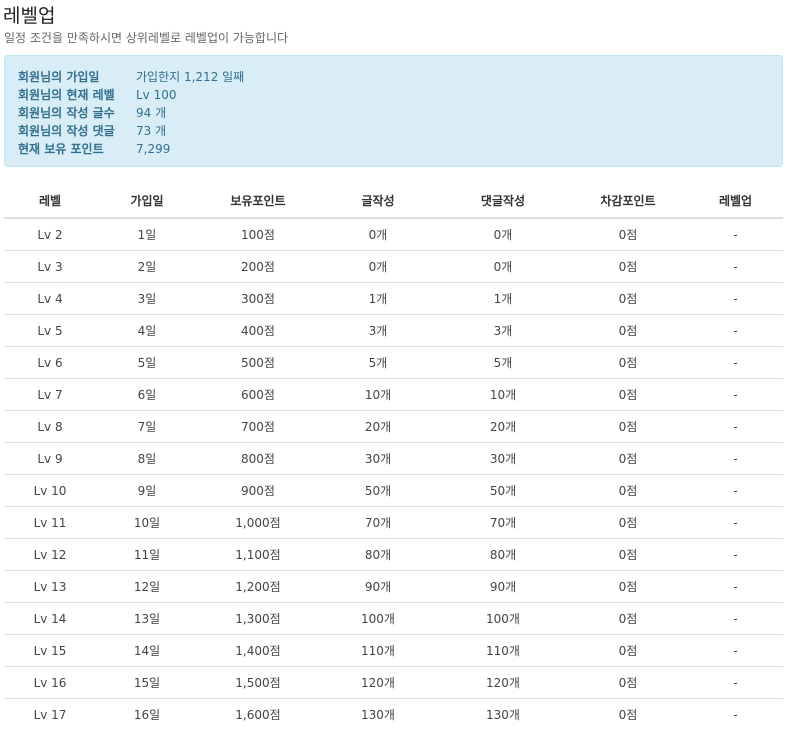  I want to click on cell-join-days: 7일, so click(147, 426).